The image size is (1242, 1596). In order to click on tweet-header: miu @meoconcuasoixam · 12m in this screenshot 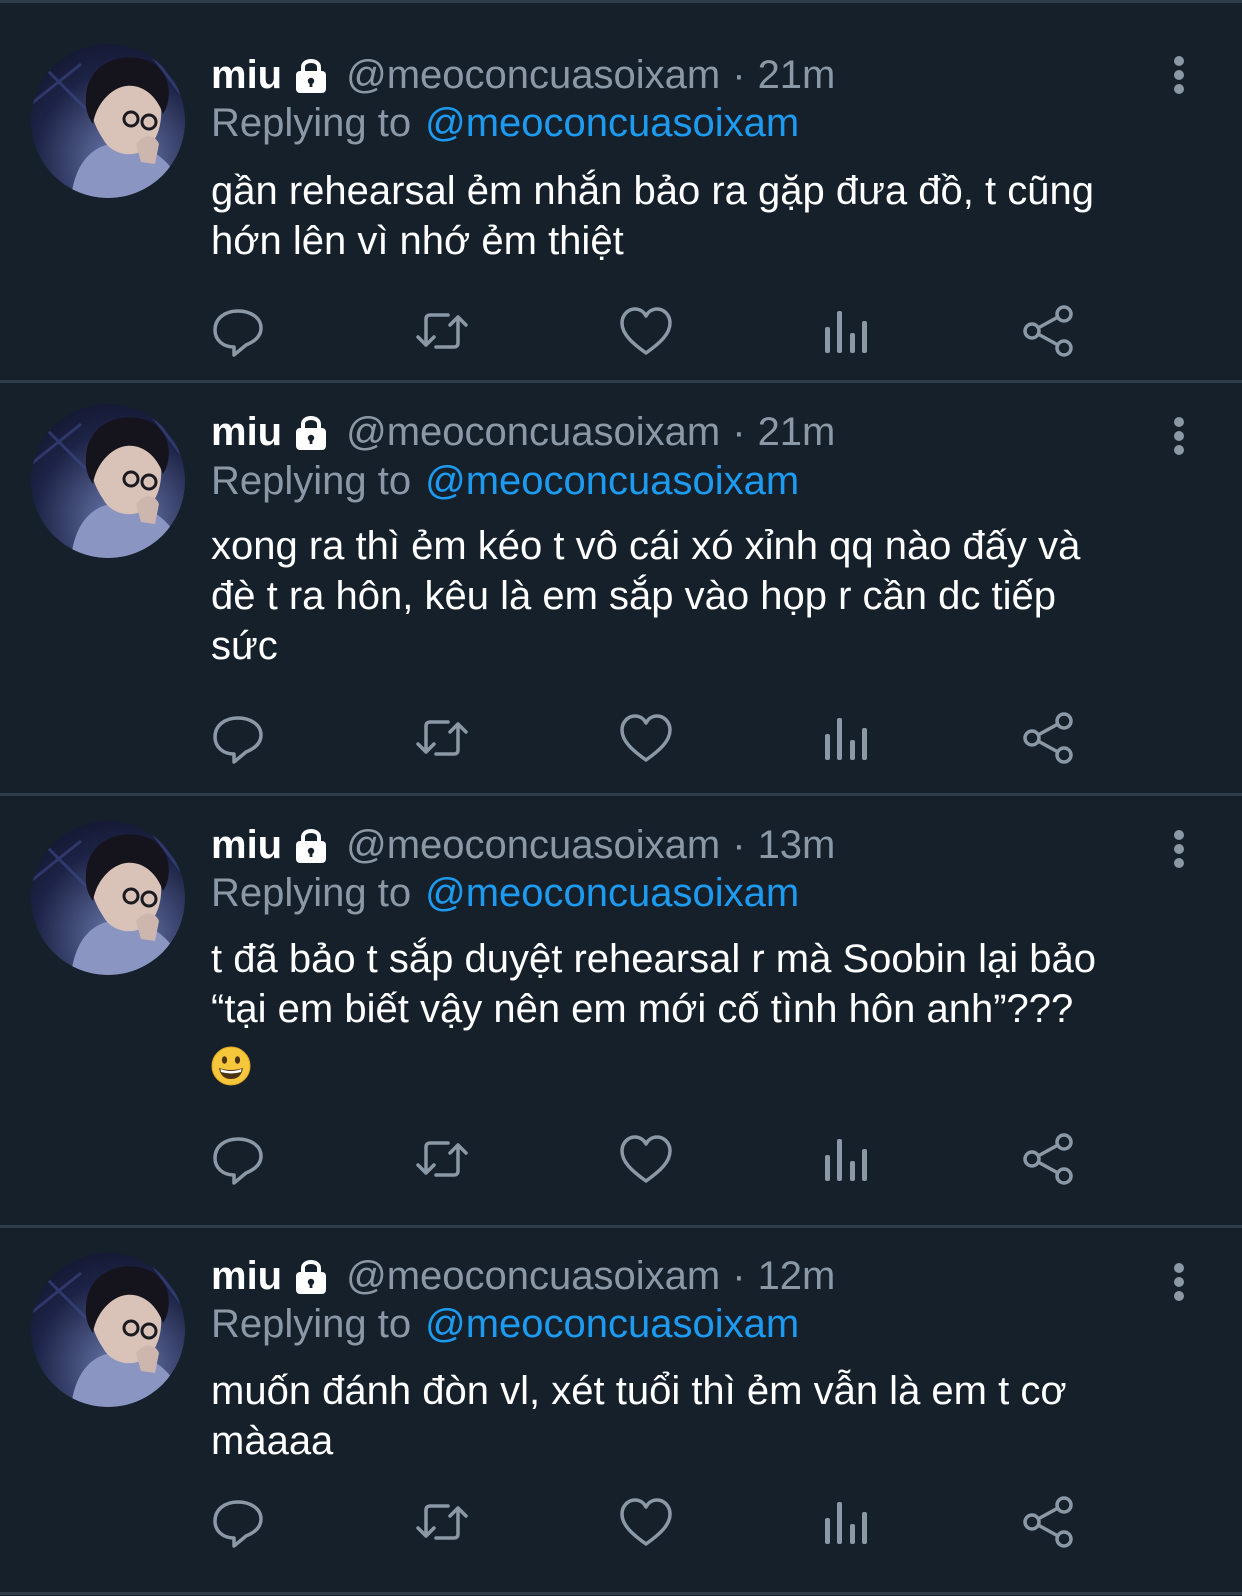, I will do `click(523, 1276)`.